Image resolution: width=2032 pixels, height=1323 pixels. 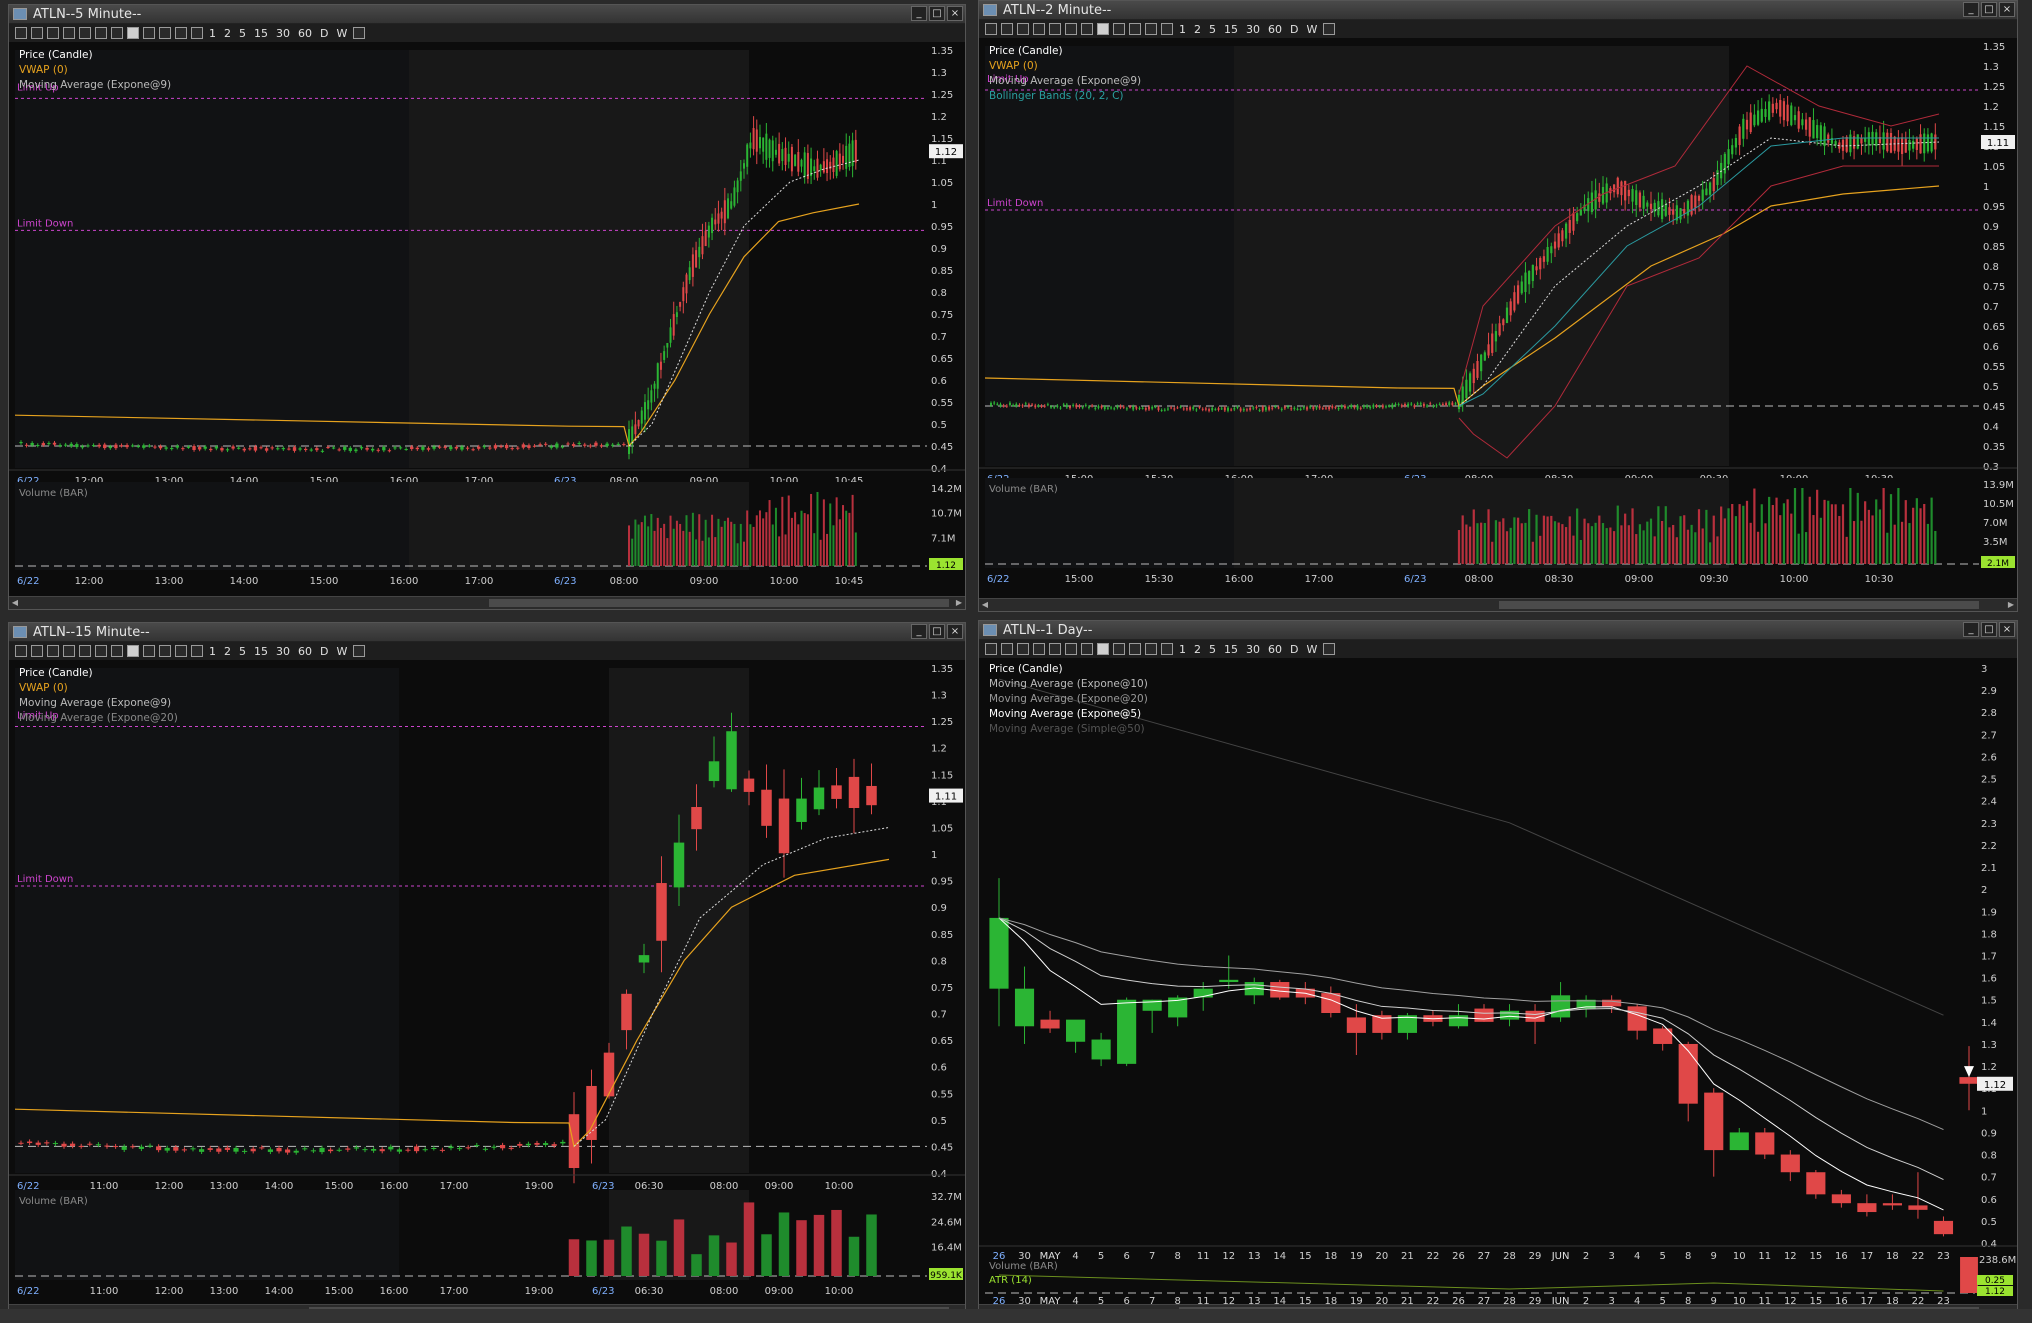 I want to click on pane-titlebar: ATLN--5 Minute-- _ □ ×, so click(x=487, y=14).